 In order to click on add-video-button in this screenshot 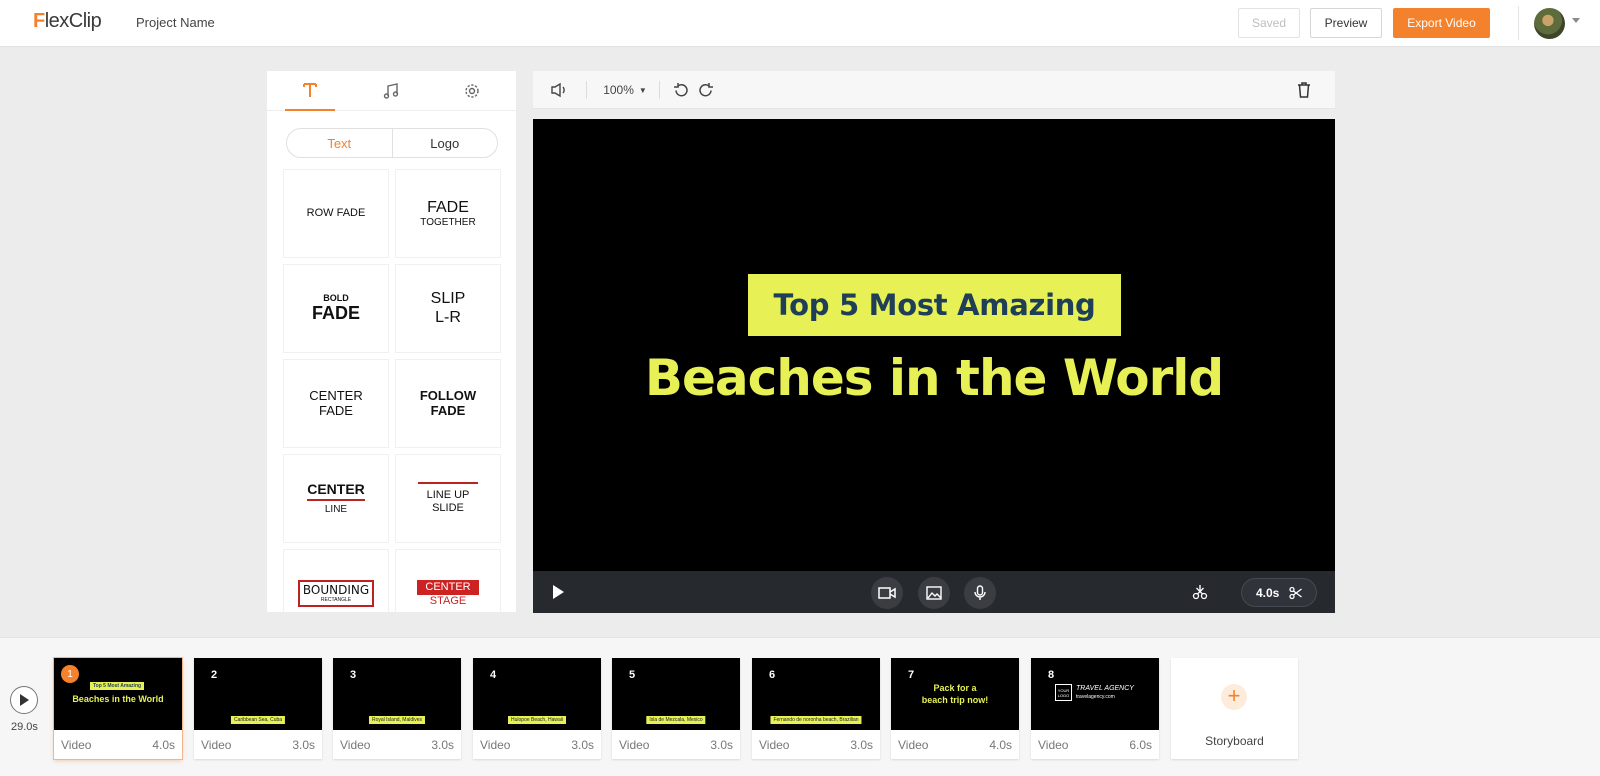, I will do `click(887, 593)`.